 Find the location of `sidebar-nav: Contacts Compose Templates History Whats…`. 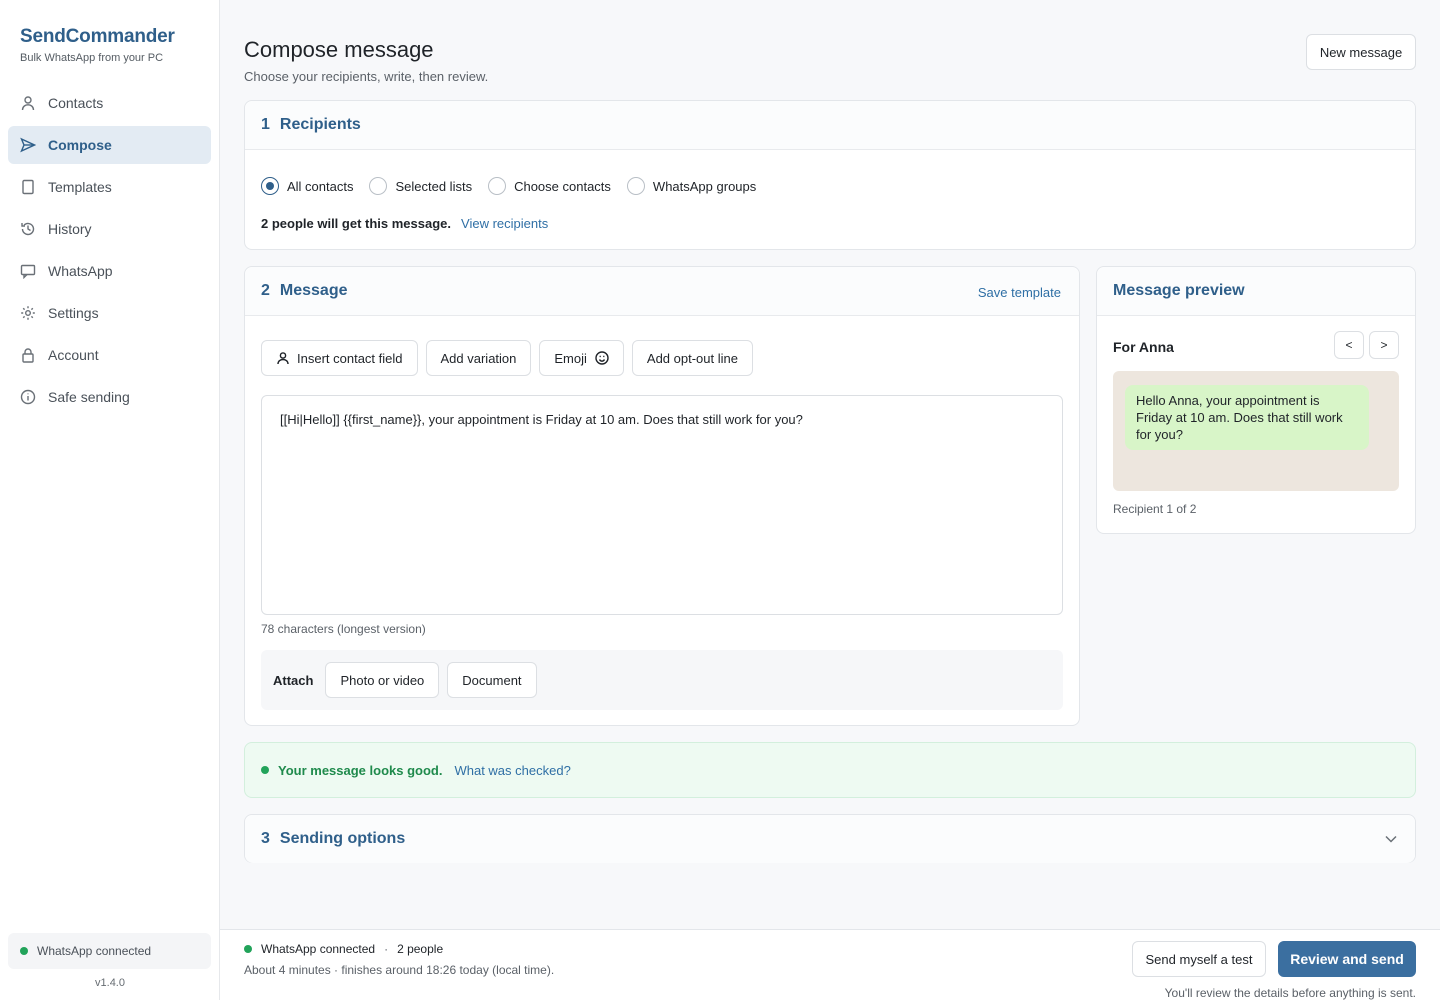

sidebar-nav: Contacts Compose Templates History Whats… is located at coordinates (109, 252).